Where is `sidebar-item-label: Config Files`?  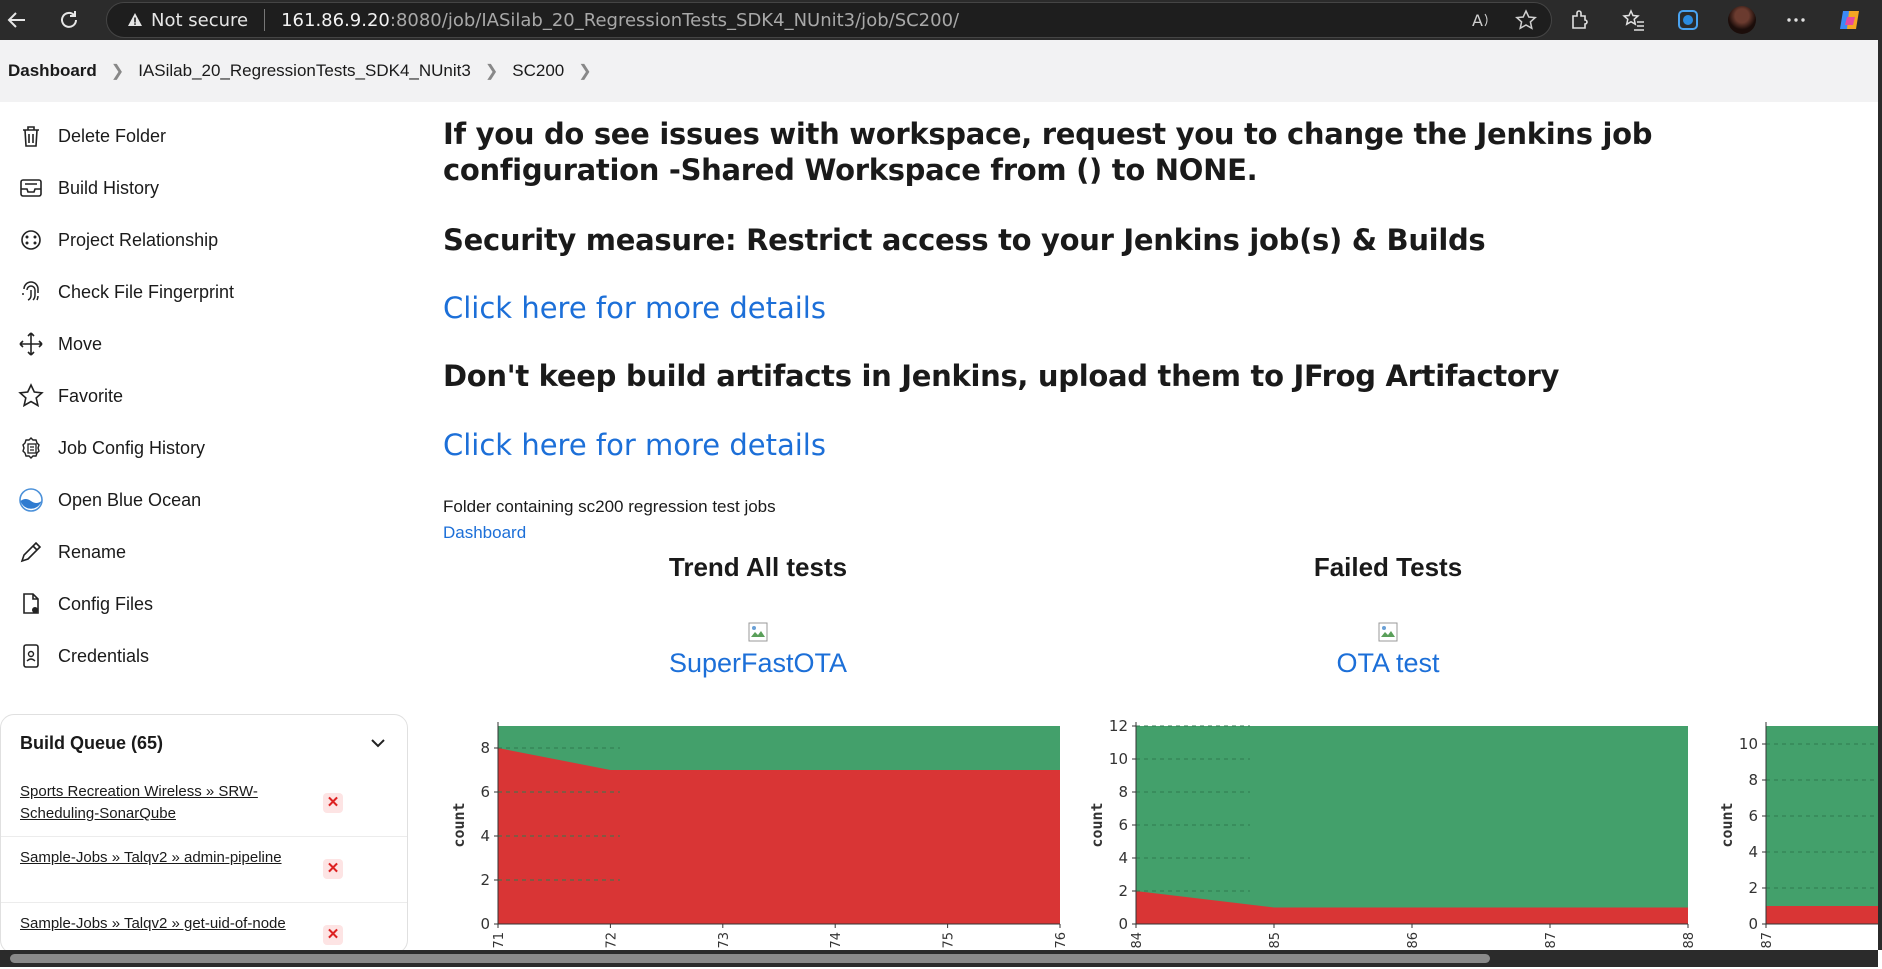 sidebar-item-label: Config Files is located at coordinates (106, 603).